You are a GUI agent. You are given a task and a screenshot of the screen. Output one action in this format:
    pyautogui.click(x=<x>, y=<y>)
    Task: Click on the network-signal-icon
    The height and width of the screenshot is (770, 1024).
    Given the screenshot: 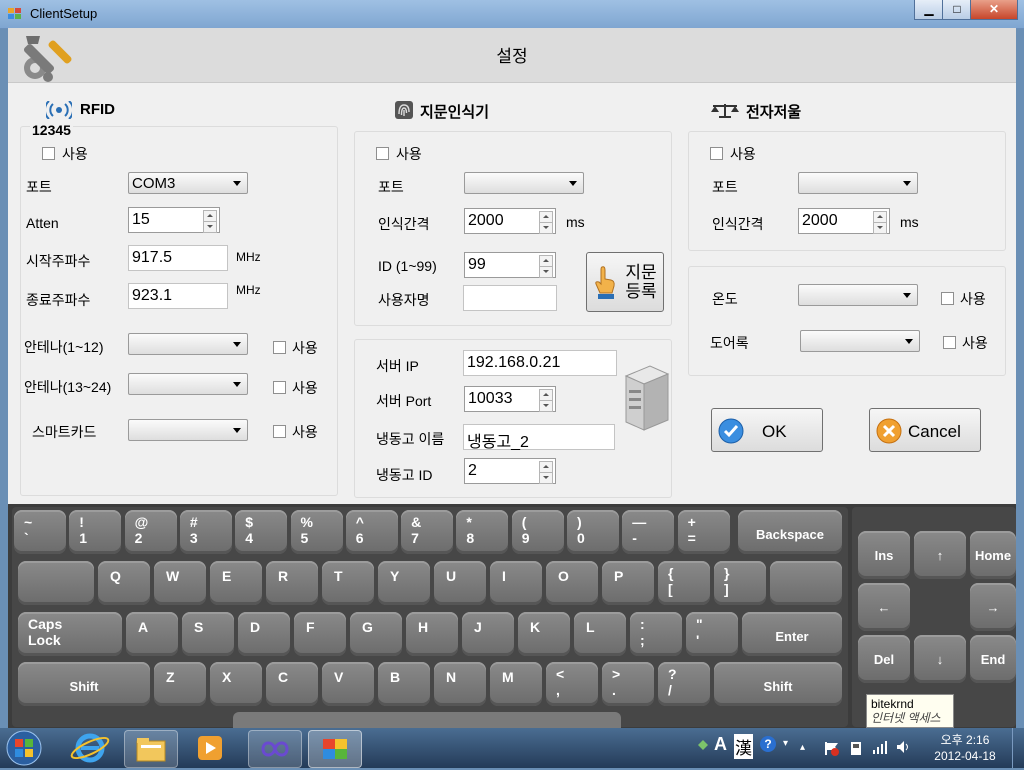 What is the action you would take?
    pyautogui.click(x=880, y=747)
    